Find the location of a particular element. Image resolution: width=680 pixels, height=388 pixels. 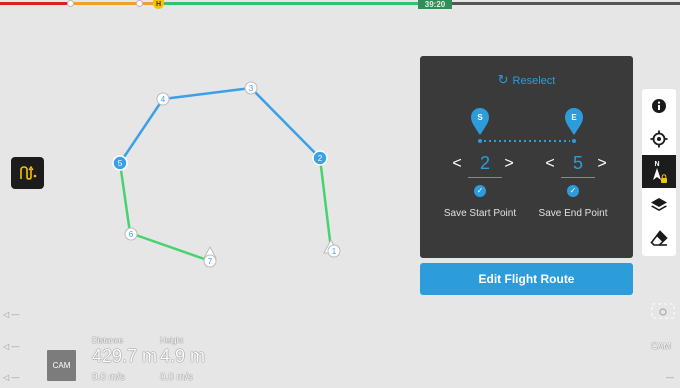

save-start-label: Save Start Point is located at coordinates (480, 213).